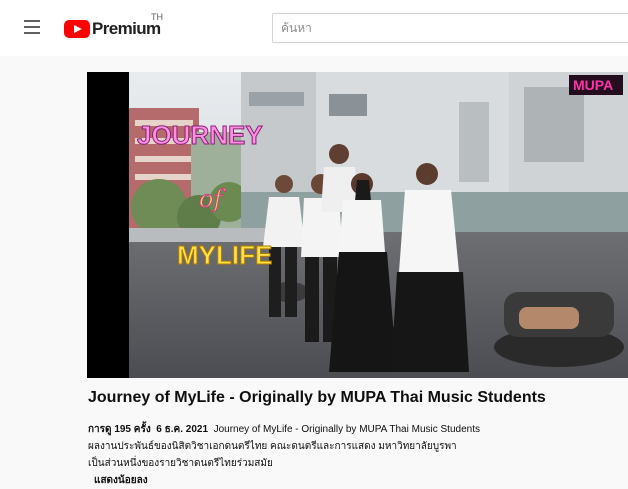 This screenshot has width=628, height=489. What do you see at coordinates (212, 199) in the screenshot?
I see `thumb-title-mid: of` at bounding box center [212, 199].